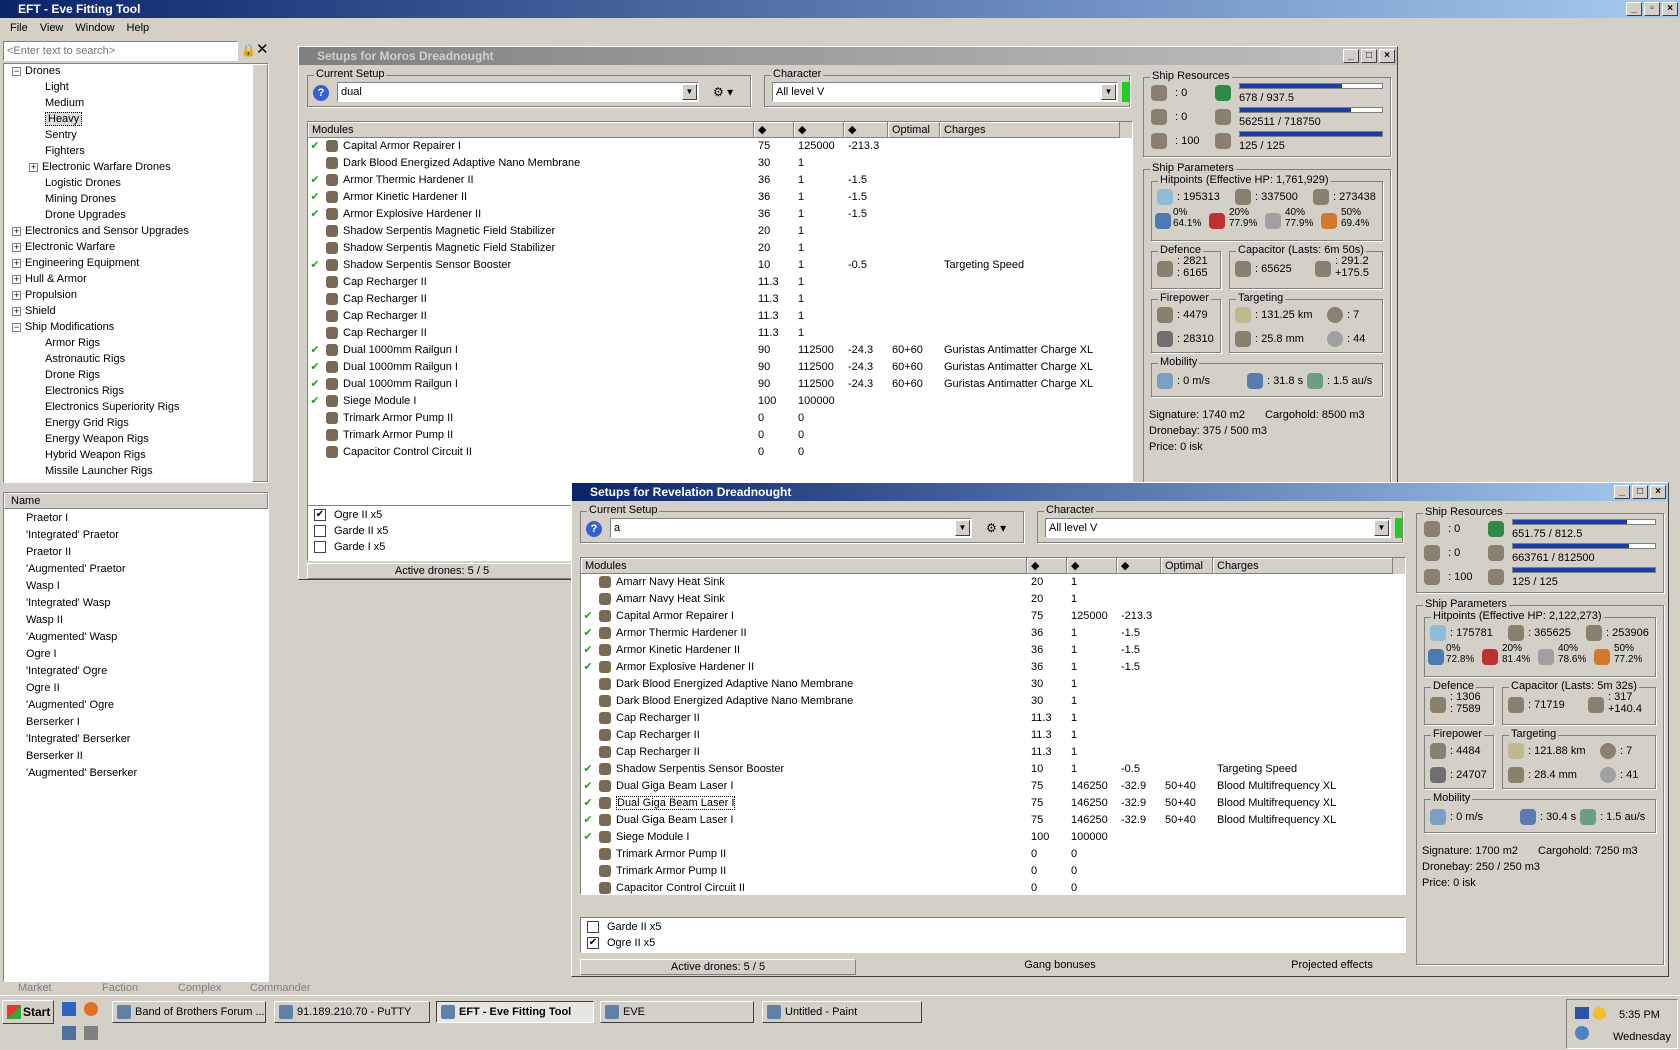 The height and width of the screenshot is (1050, 1680). What do you see at coordinates (136, 119) in the screenshot?
I see `tree-item: Heavy` at bounding box center [136, 119].